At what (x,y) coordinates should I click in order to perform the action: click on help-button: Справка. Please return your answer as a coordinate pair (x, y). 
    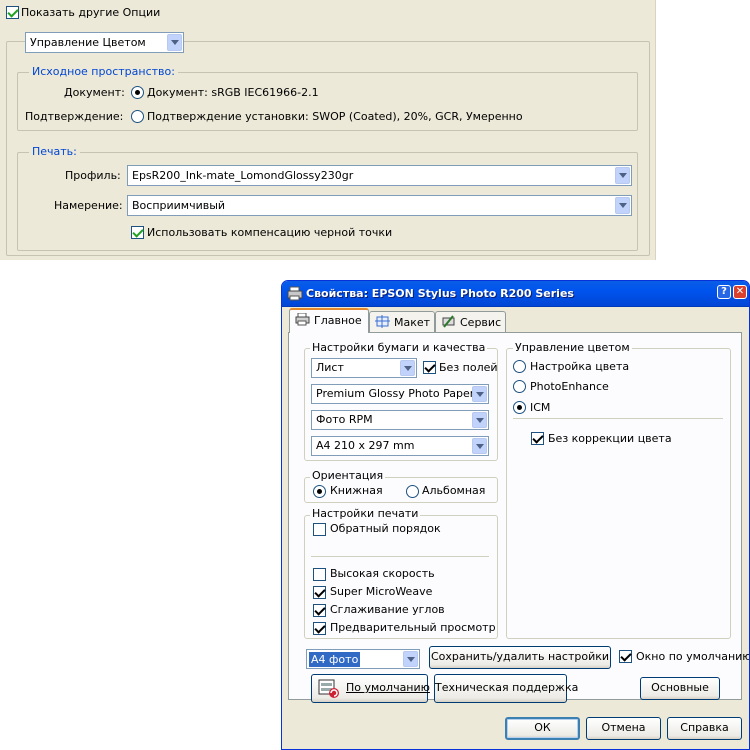
    Looking at the image, I should click on (704, 728).